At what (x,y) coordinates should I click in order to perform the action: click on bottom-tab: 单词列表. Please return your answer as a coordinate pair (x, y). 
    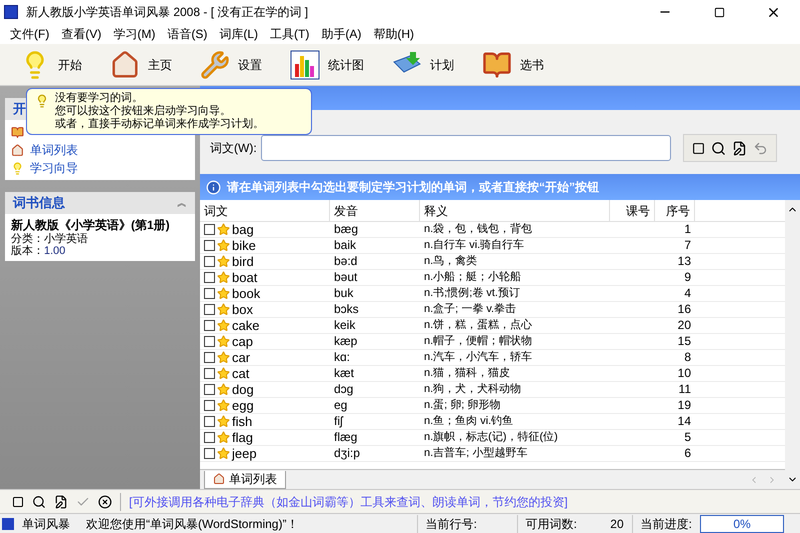
    Looking at the image, I should click on (245, 479).